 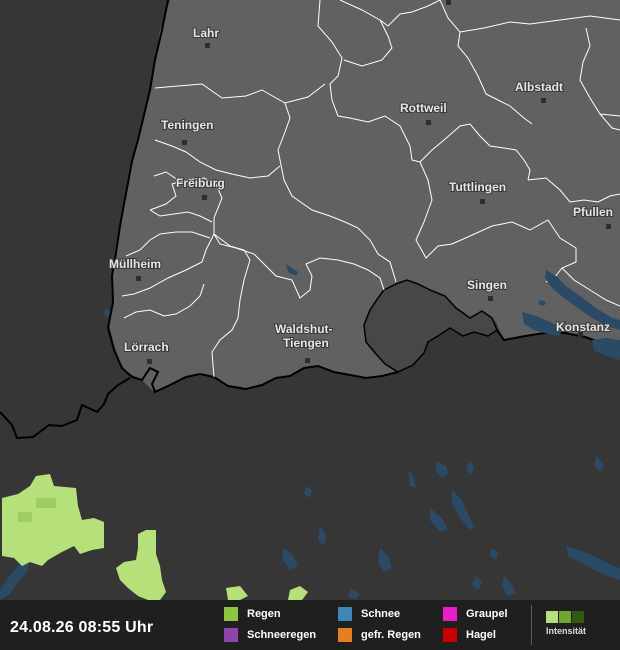 I want to click on intensity-swatches, so click(x=566, y=617).